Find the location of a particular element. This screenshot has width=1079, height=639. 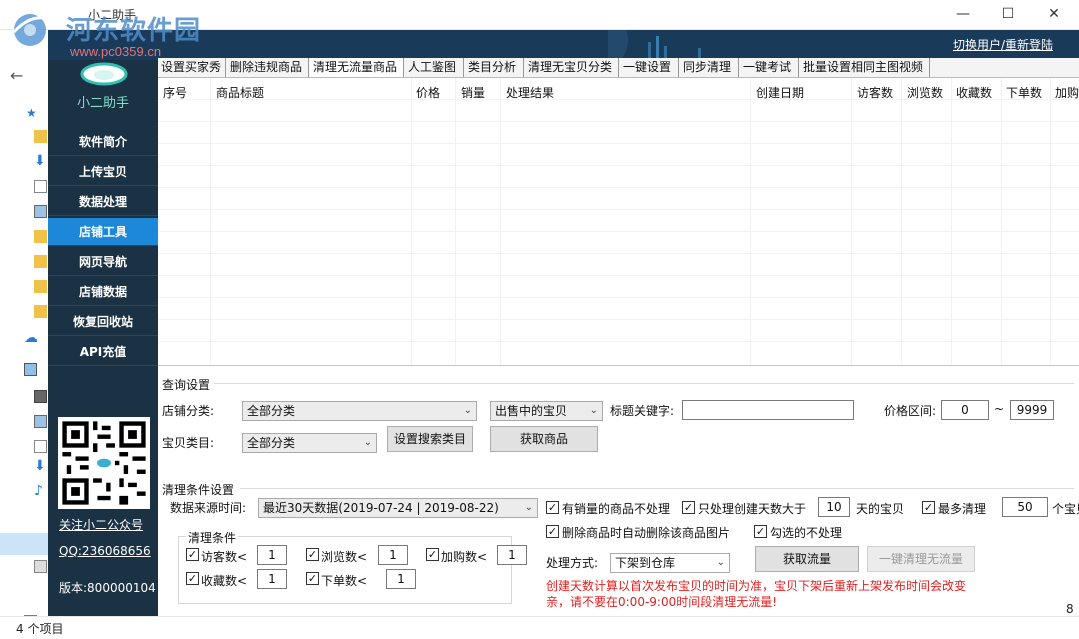

nav-shop-tools: 店铺工具 is located at coordinates (103, 232).